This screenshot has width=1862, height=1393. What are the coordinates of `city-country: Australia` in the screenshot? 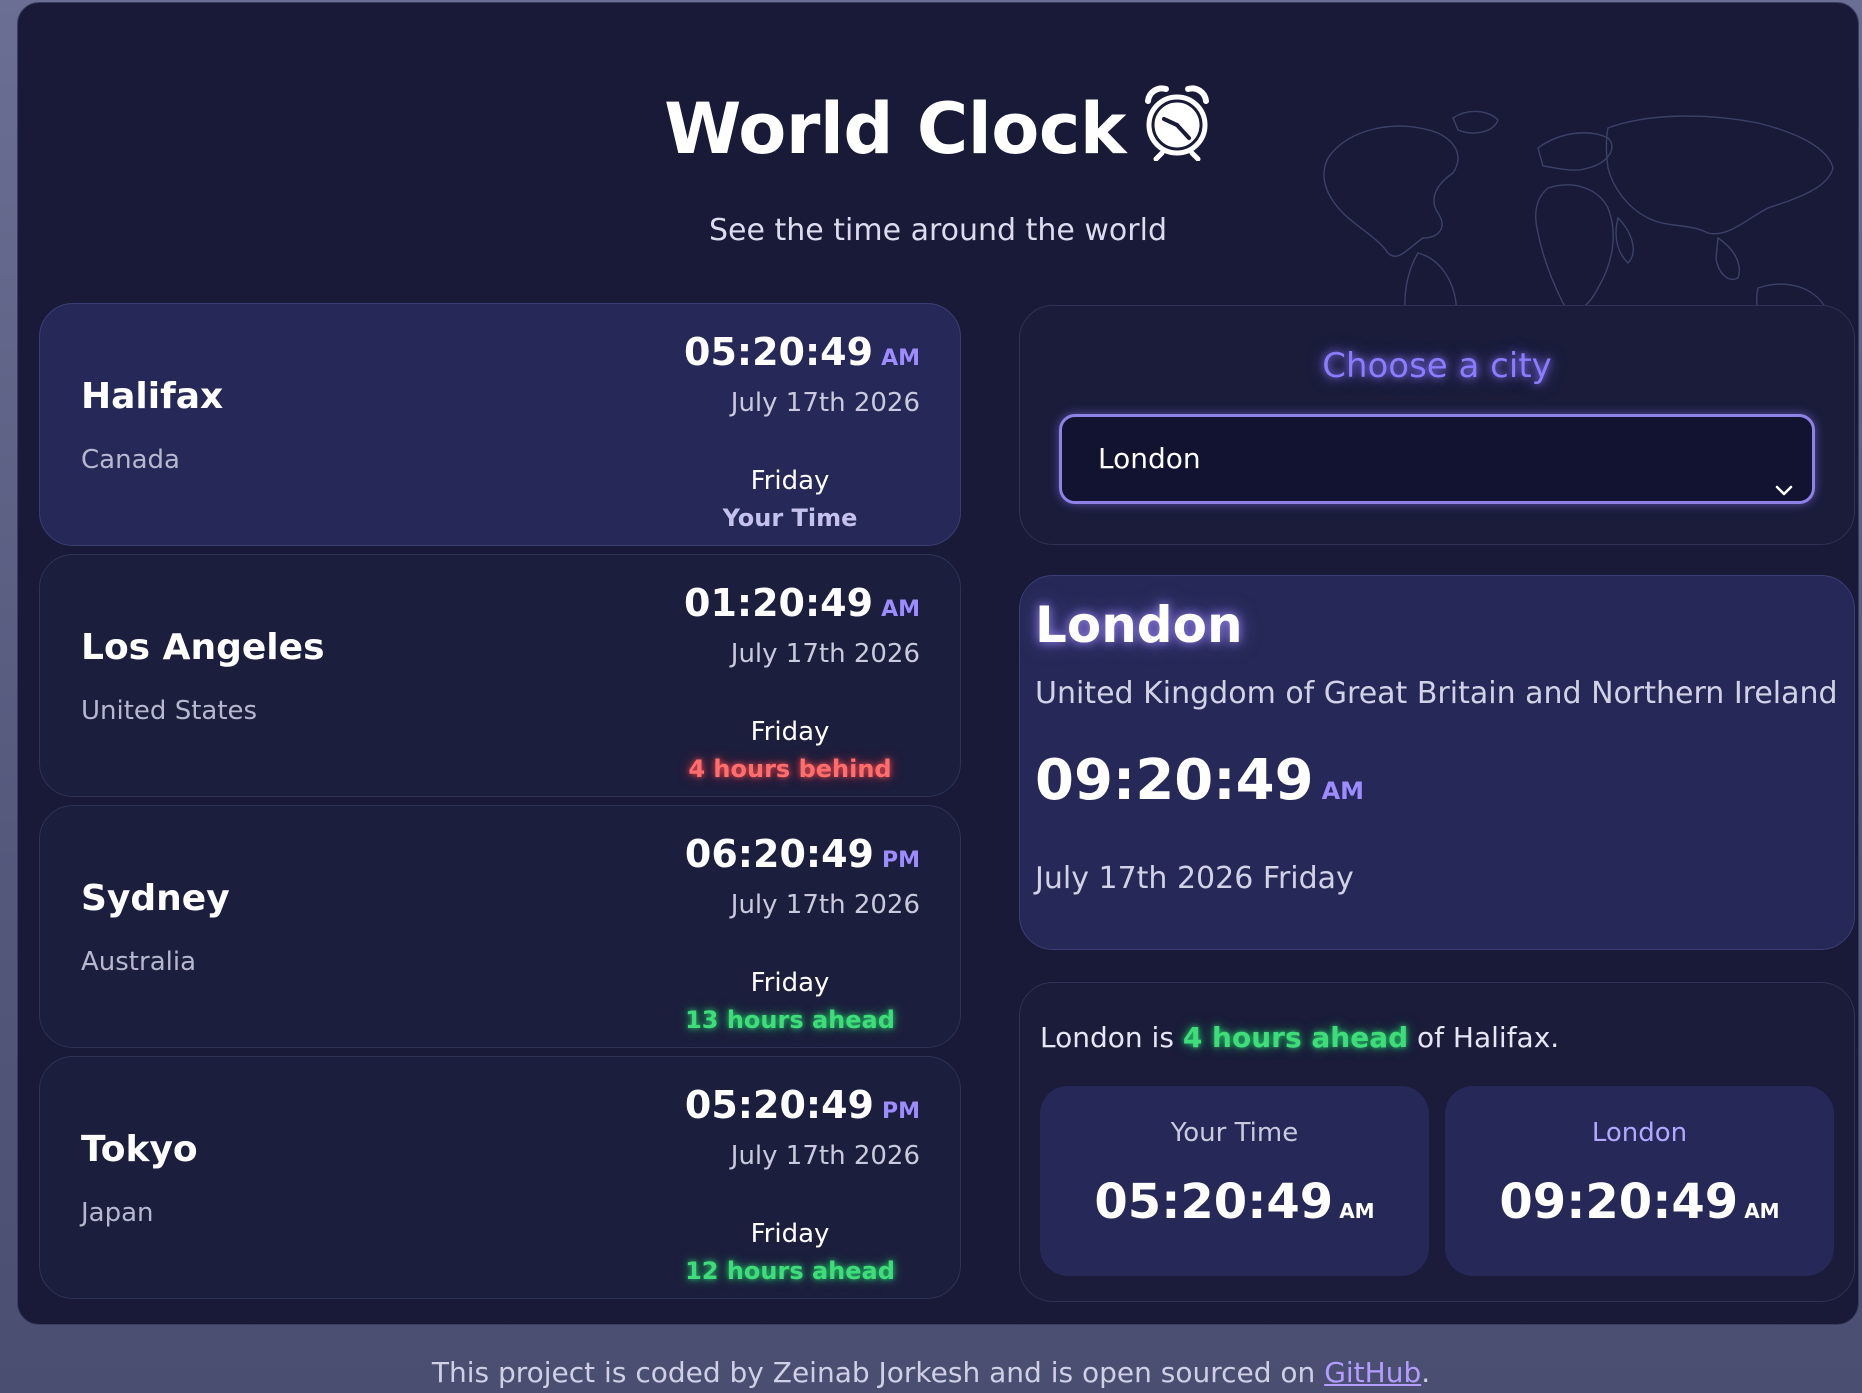 It's located at (139, 962).